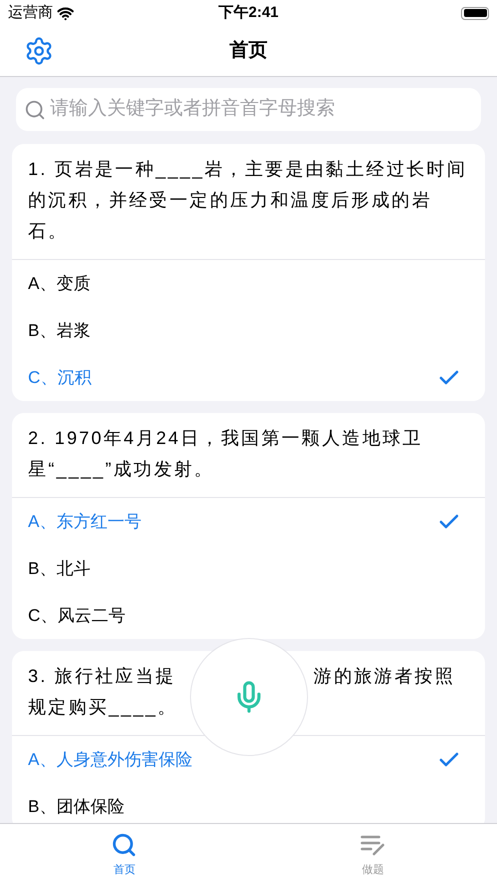 This screenshot has height=883, width=497. Describe the element at coordinates (248, 283) in the screenshot. I see `answer-option: A、变质` at that location.